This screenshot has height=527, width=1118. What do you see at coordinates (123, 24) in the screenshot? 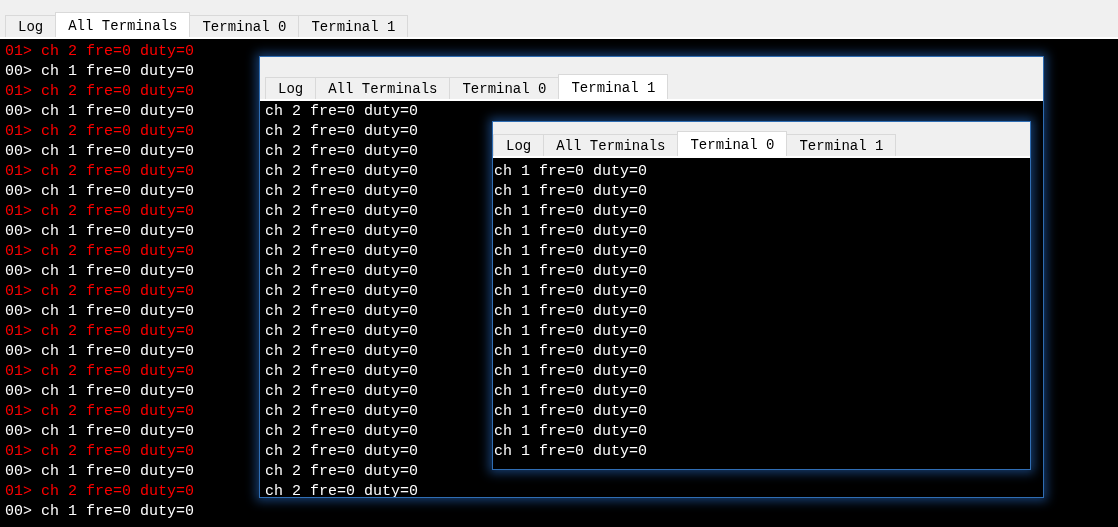
I see `tab: All Terminals` at bounding box center [123, 24].